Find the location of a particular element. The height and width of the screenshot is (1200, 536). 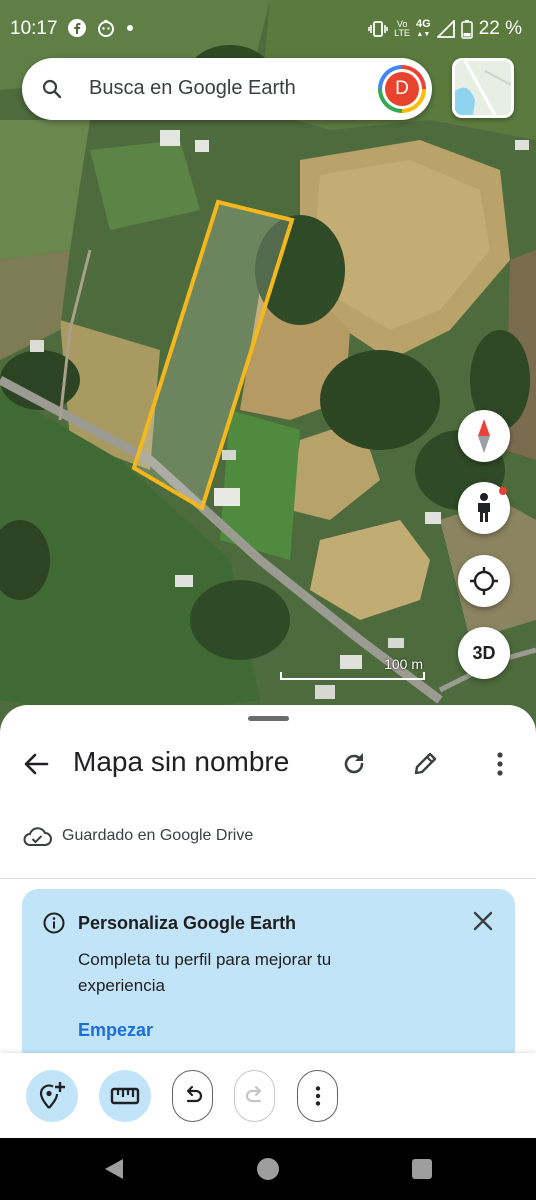

cloud-done-icon is located at coordinates (37, 836).